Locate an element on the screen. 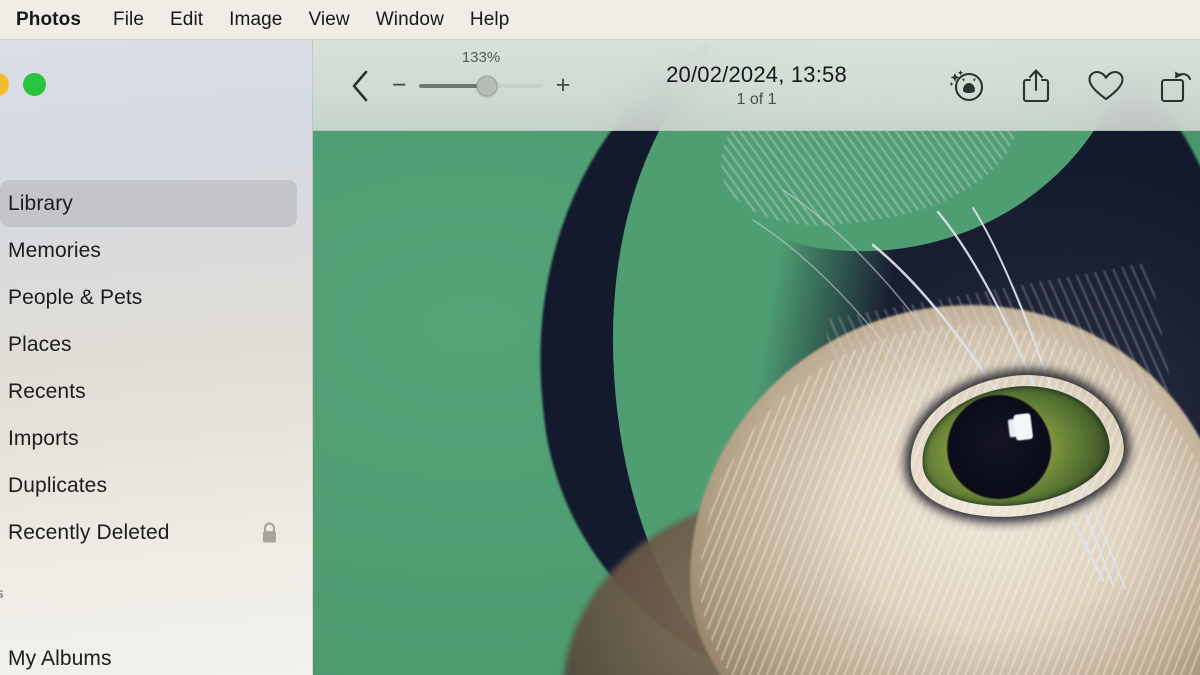 The image size is (1200, 675). favorite-heart-icon is located at coordinates (1106, 85).